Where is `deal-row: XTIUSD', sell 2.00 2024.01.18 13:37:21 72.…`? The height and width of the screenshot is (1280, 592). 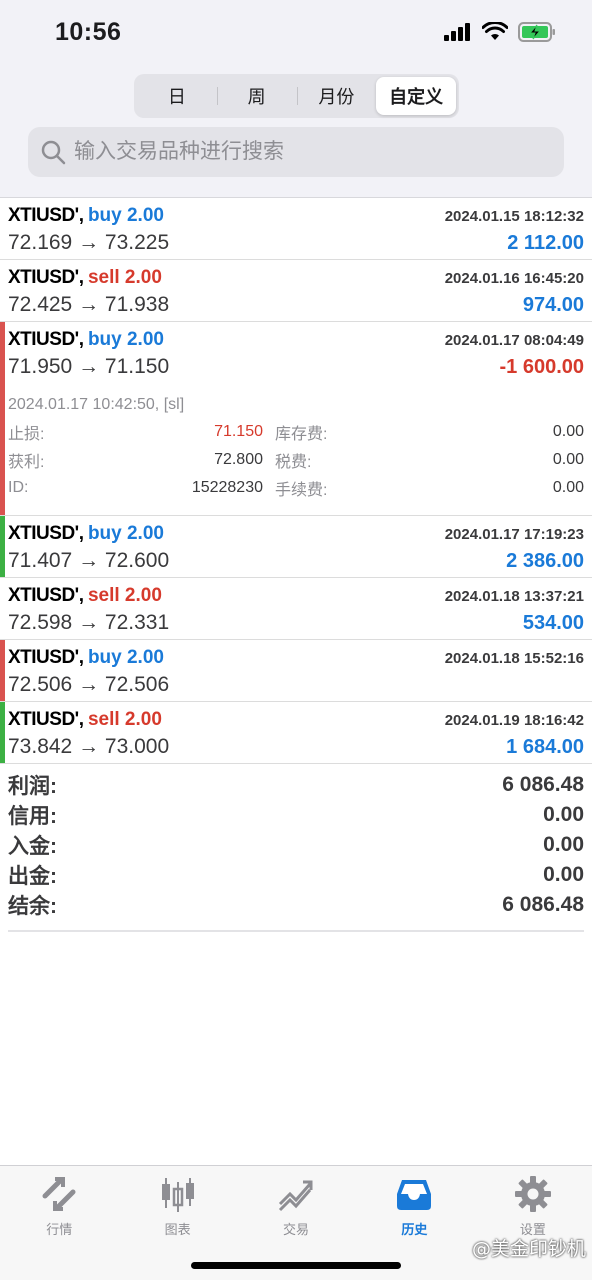 deal-row: XTIUSD', sell 2.00 2024.01.18 13:37:21 72.… is located at coordinates (296, 609).